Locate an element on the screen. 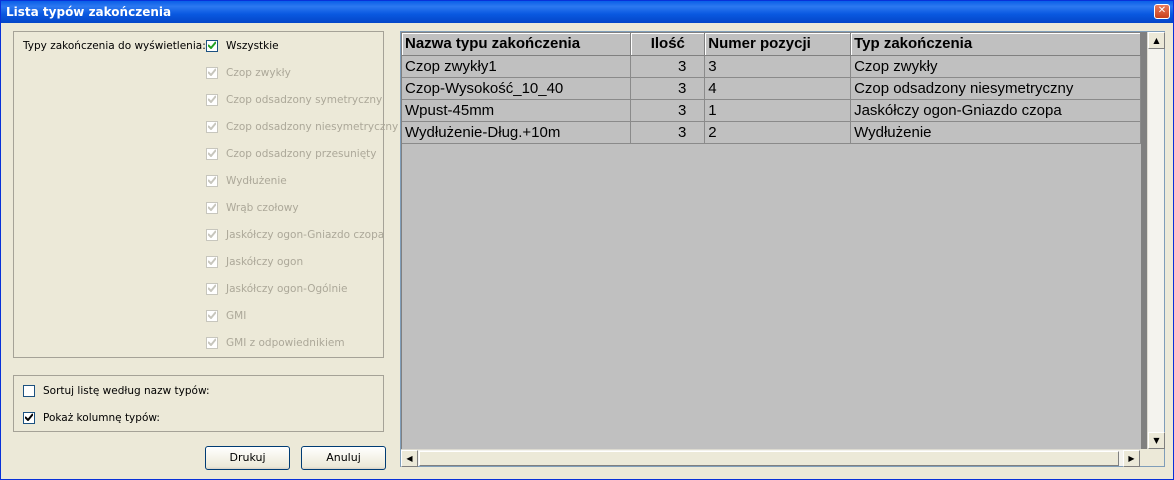 The height and width of the screenshot is (480, 1174). scrollbar-corner is located at coordinates (1152, 457).